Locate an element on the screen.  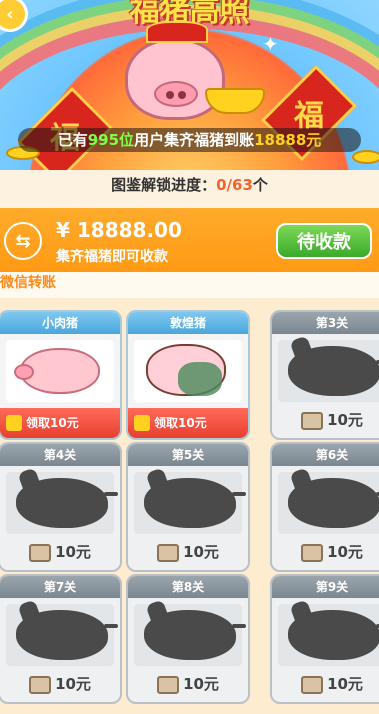
card-title: 第8关 is located at coordinates (188, 587).